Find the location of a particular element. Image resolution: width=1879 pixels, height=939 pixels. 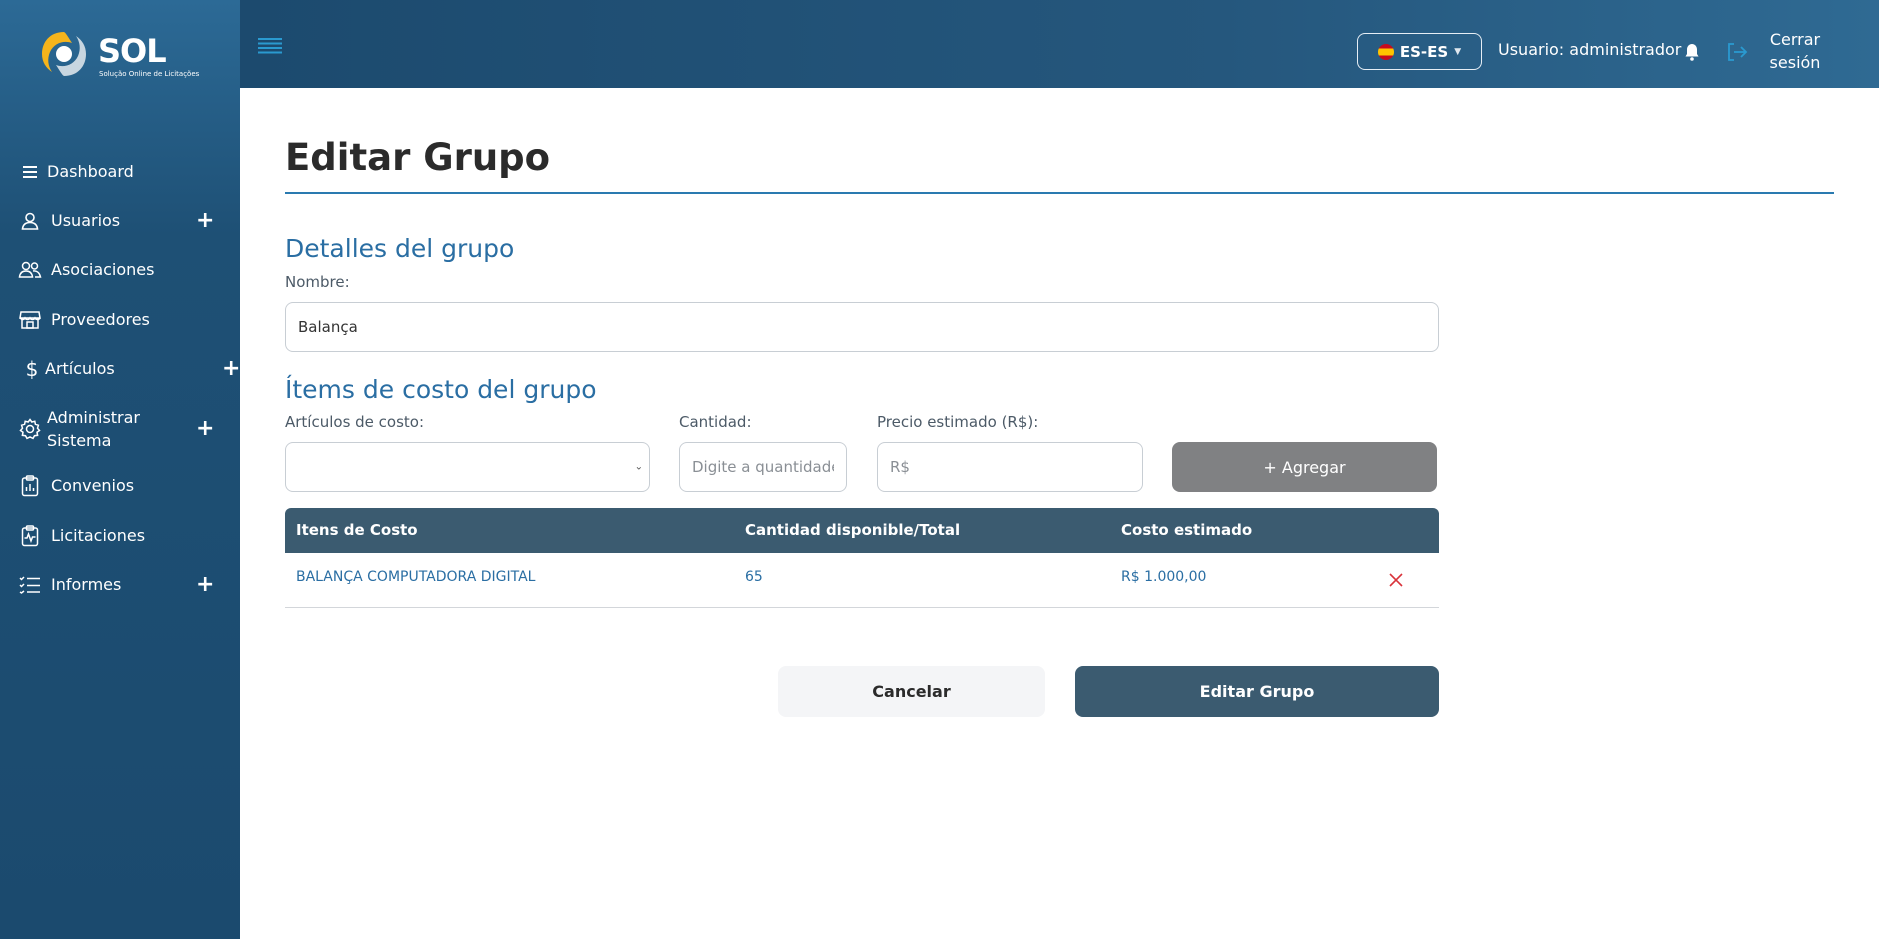

sidebar-item-administrar-sistema: Administrar Sistema + is located at coordinates (120, 429).